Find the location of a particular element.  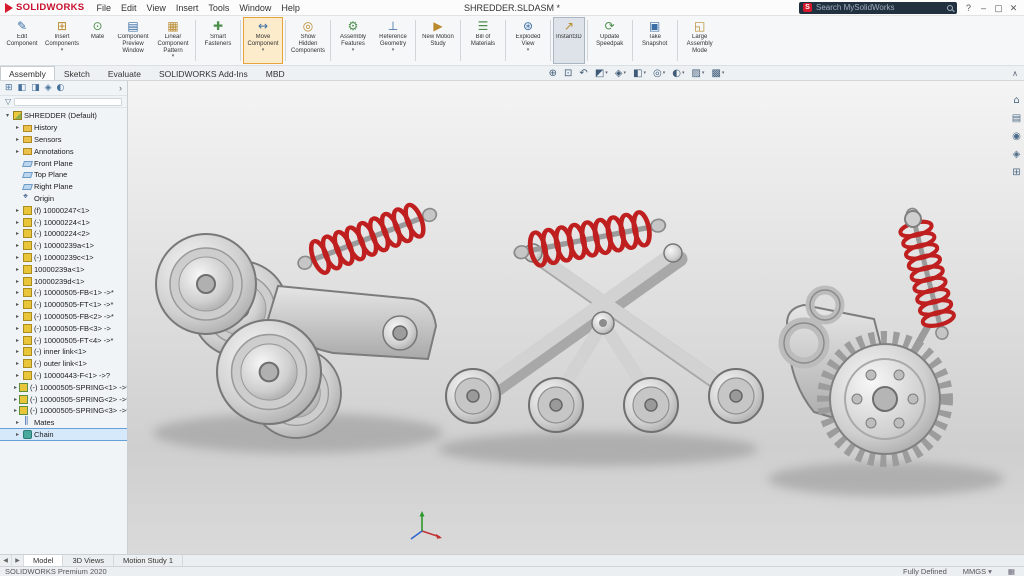

tree-item-front-plane: Front Plane is located at coordinates (63, 163).